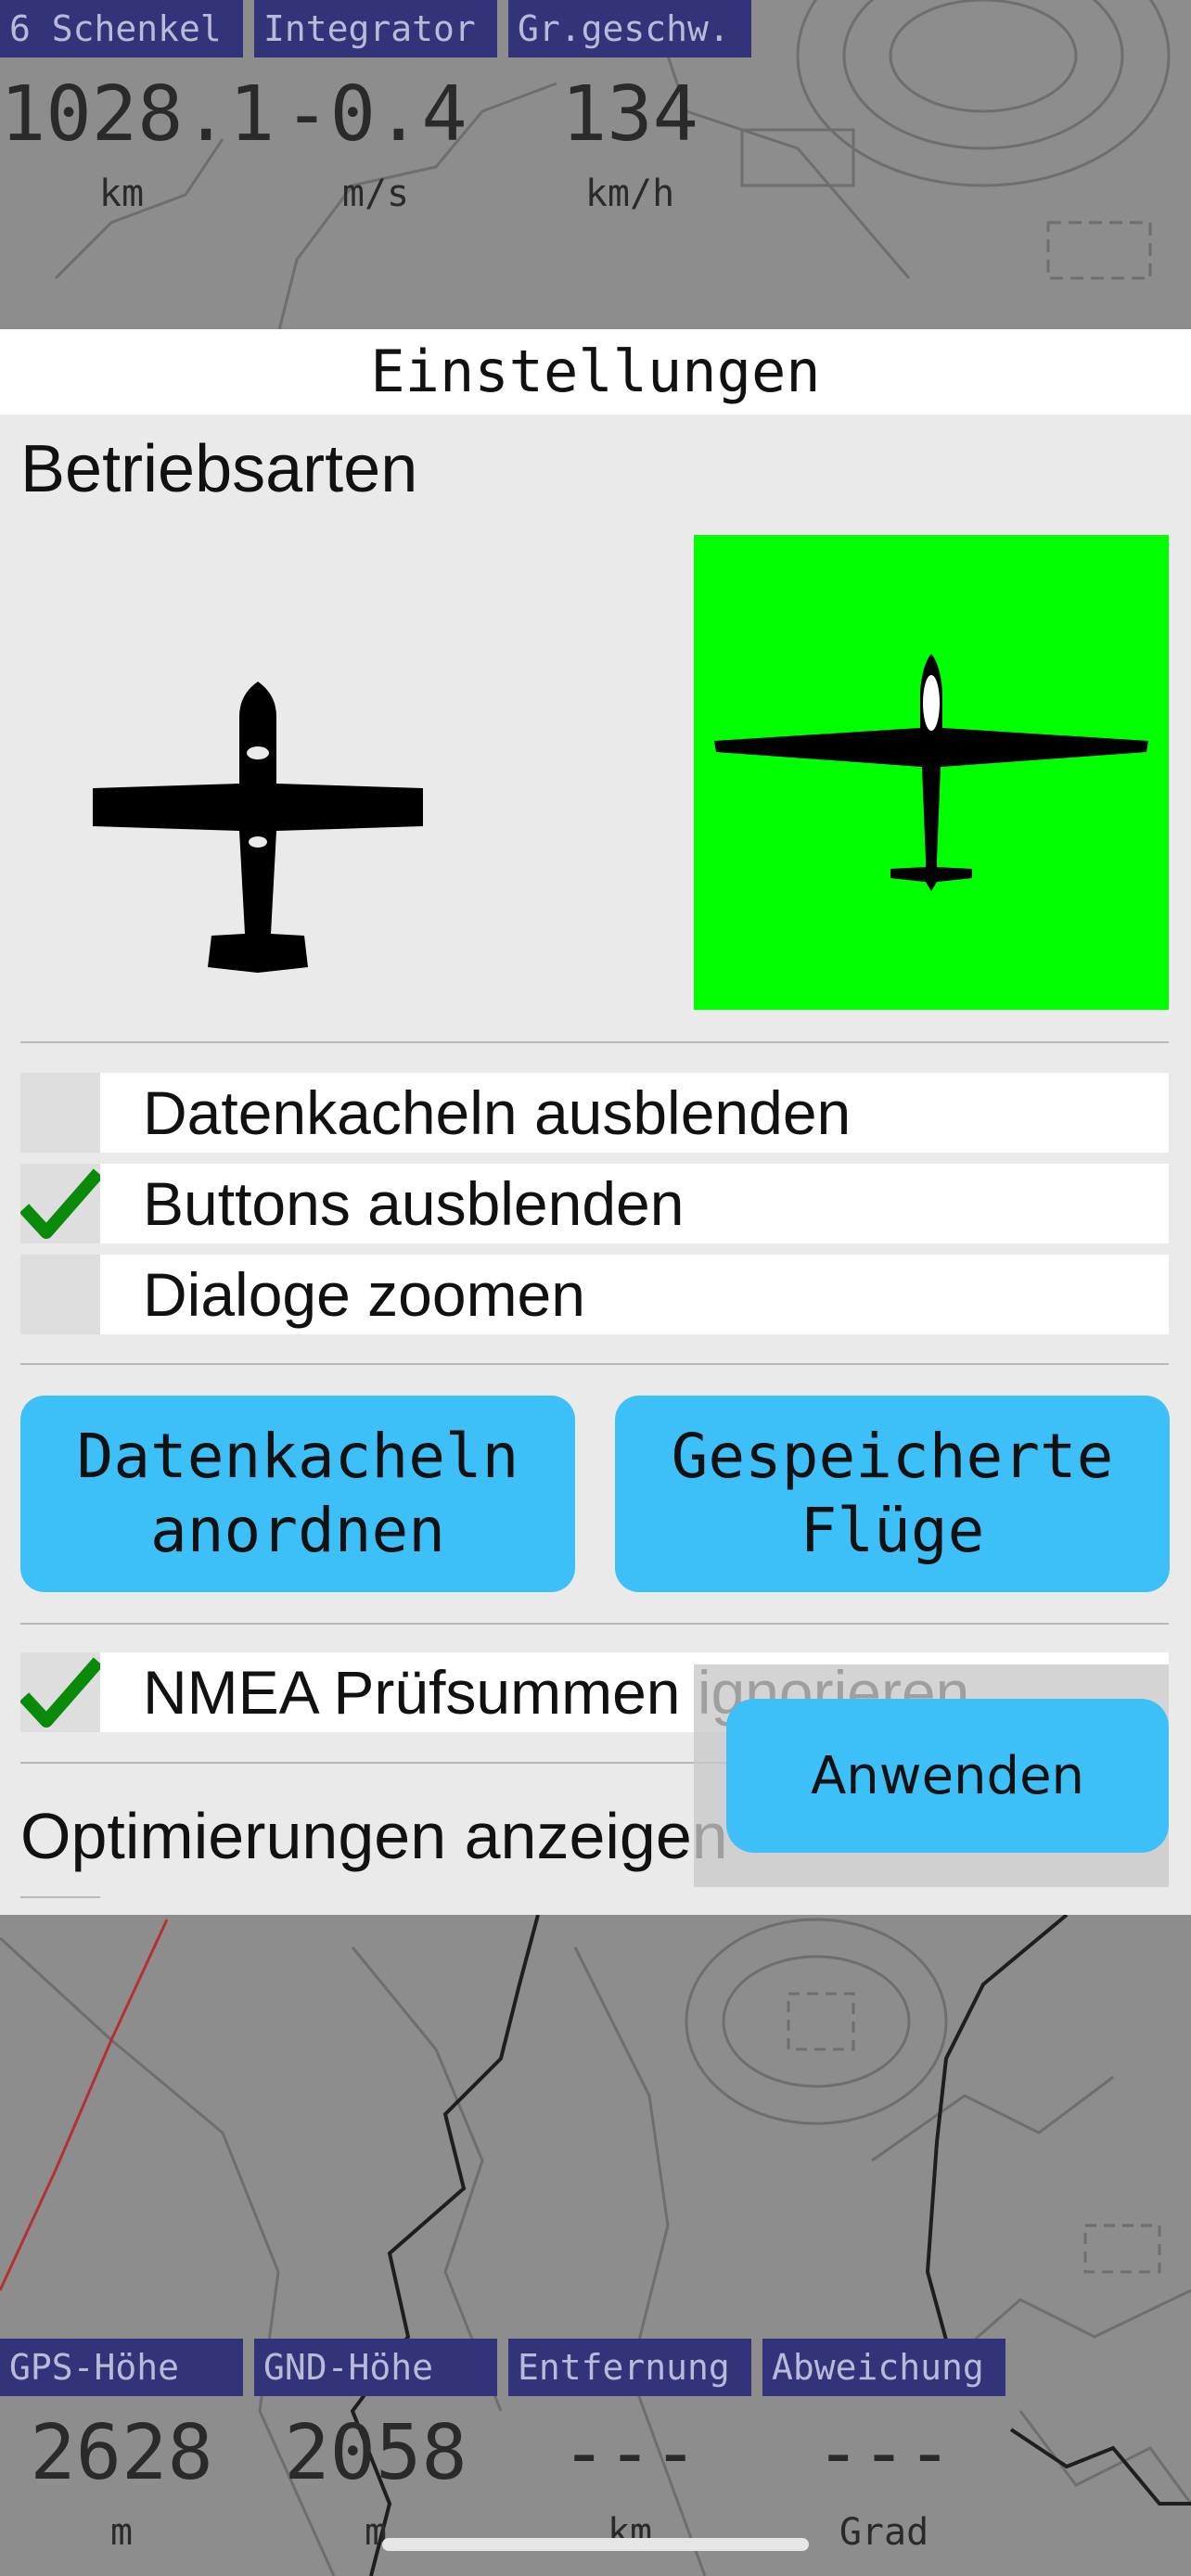  What do you see at coordinates (594, 1294) in the screenshot?
I see `checkbox-zoom-dialogs: Dialoge zoomen` at bounding box center [594, 1294].